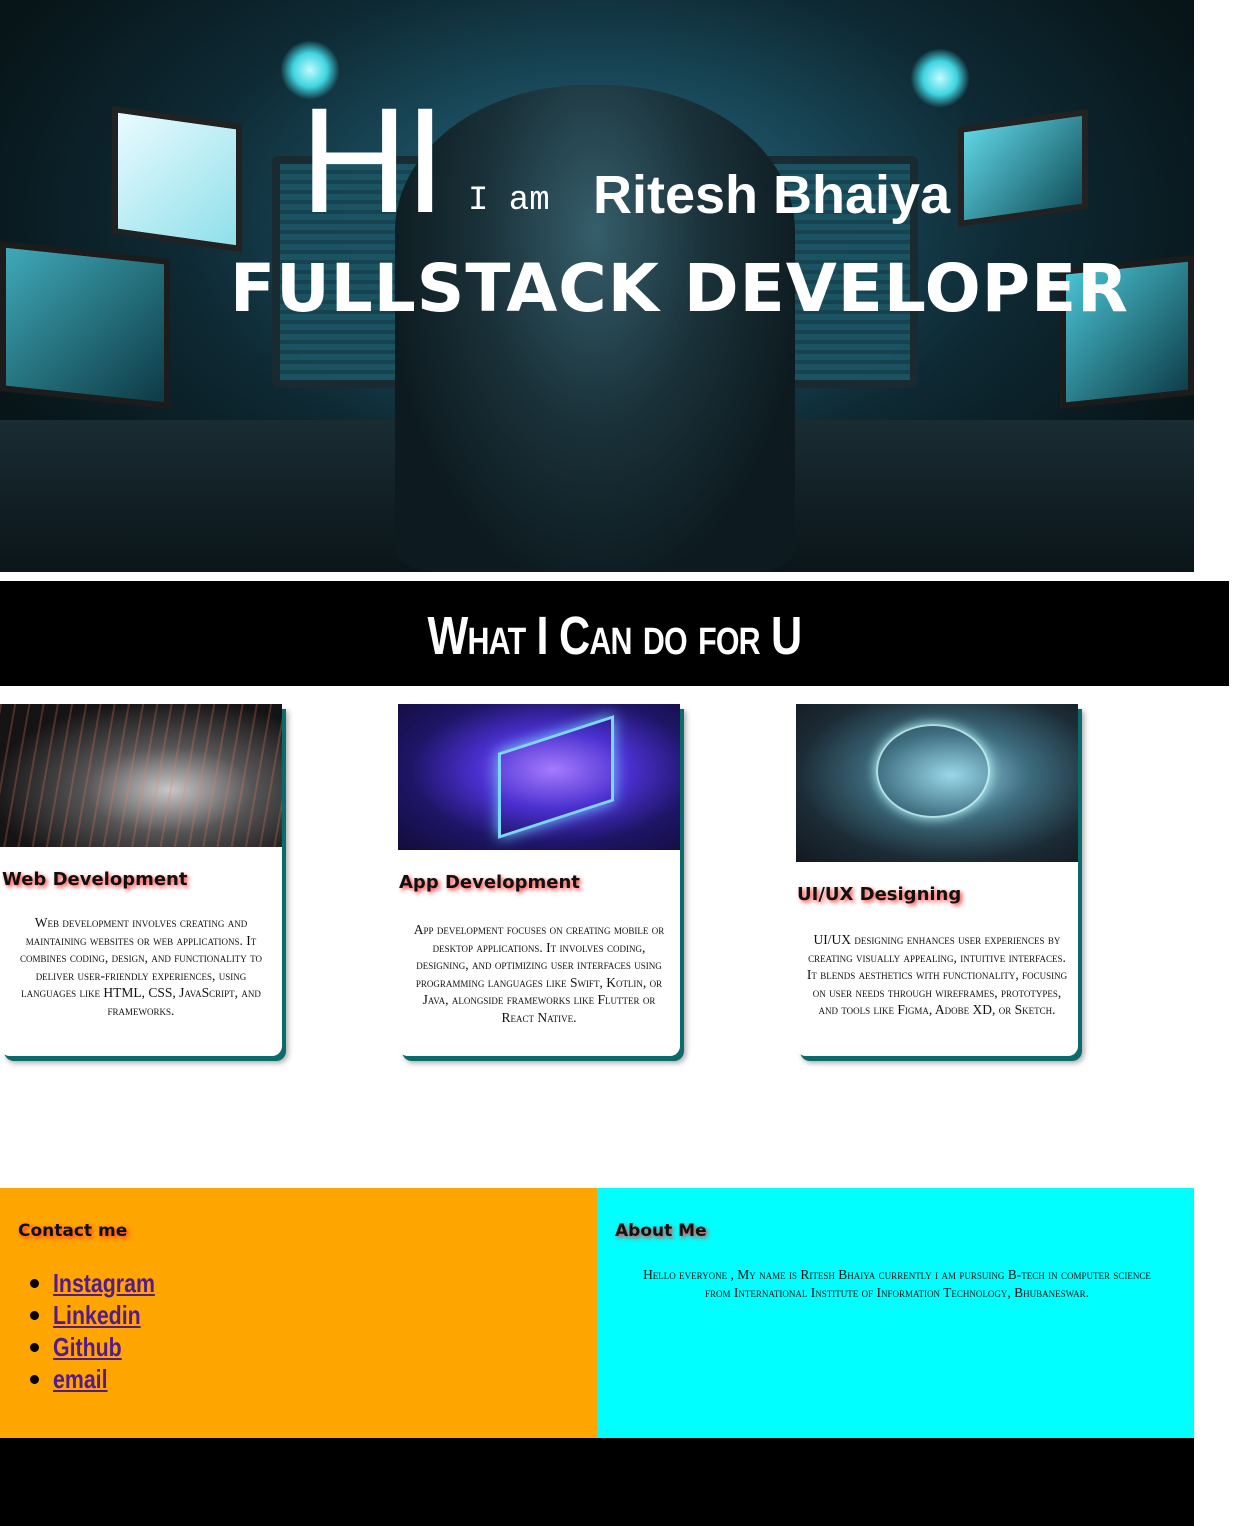  What do you see at coordinates (661, 1231) in the screenshot?
I see `about-heading: About Me` at bounding box center [661, 1231].